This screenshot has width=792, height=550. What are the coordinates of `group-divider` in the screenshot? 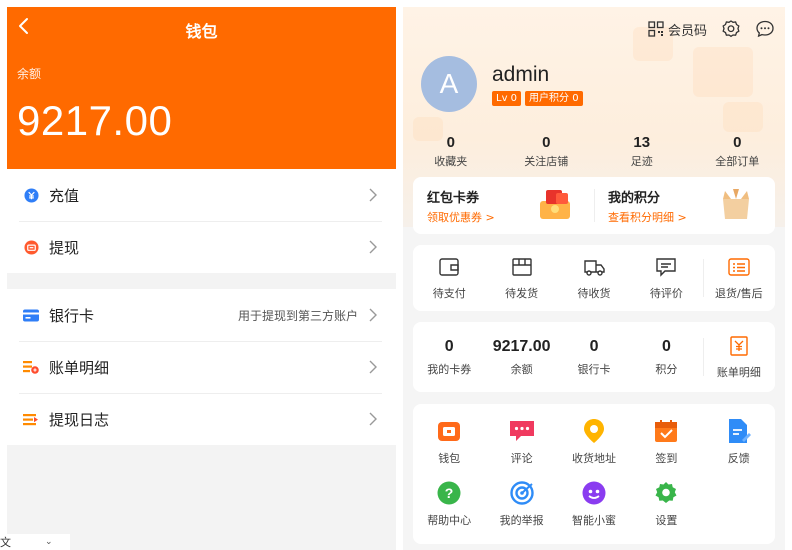 It's located at (201, 281).